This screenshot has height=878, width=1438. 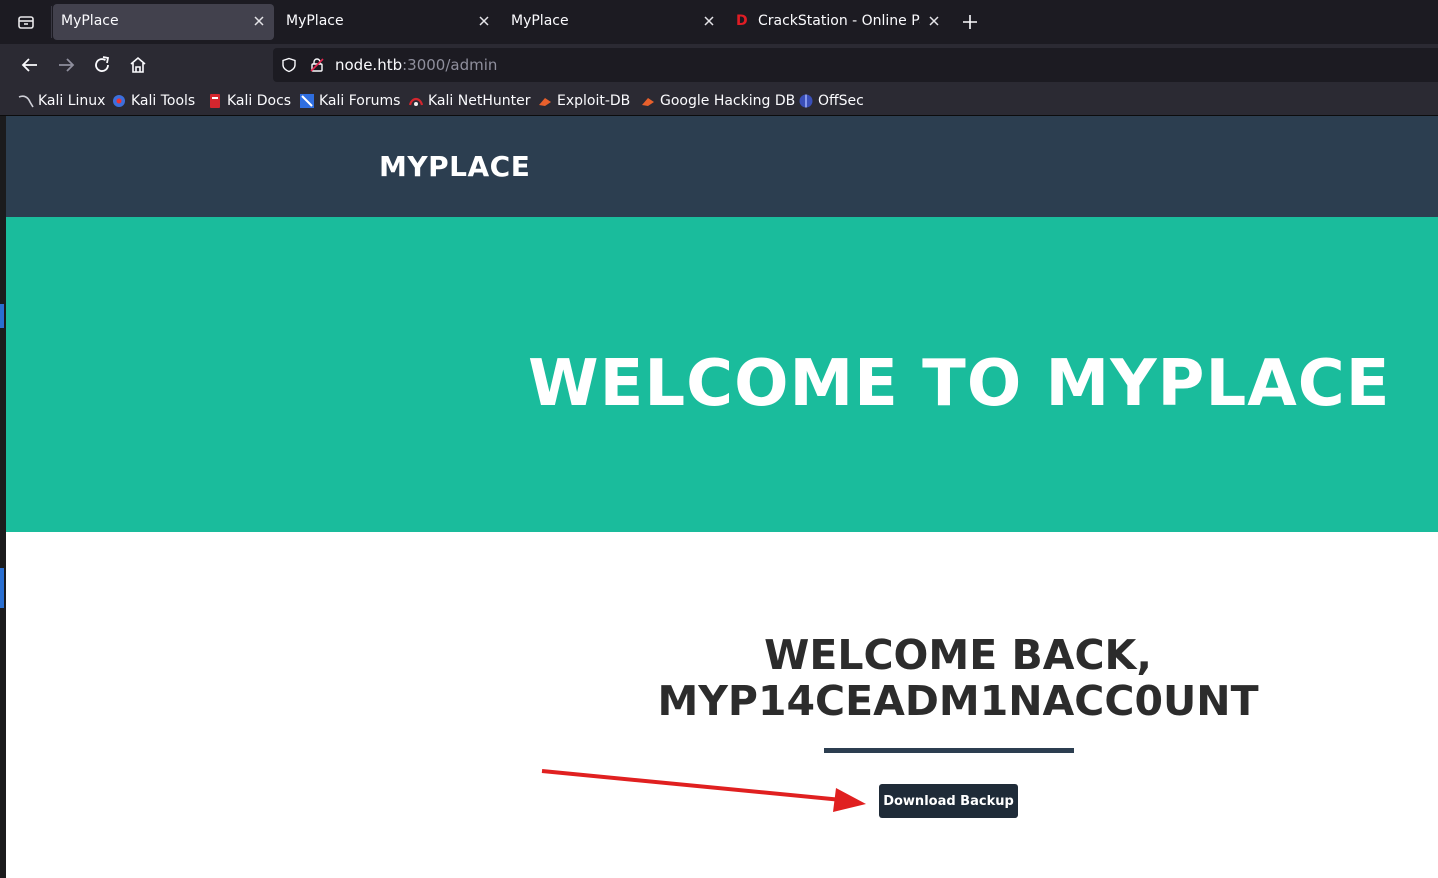 What do you see at coordinates (479, 101) in the screenshot?
I see `bookmark-label: Kali NetHunter` at bounding box center [479, 101].